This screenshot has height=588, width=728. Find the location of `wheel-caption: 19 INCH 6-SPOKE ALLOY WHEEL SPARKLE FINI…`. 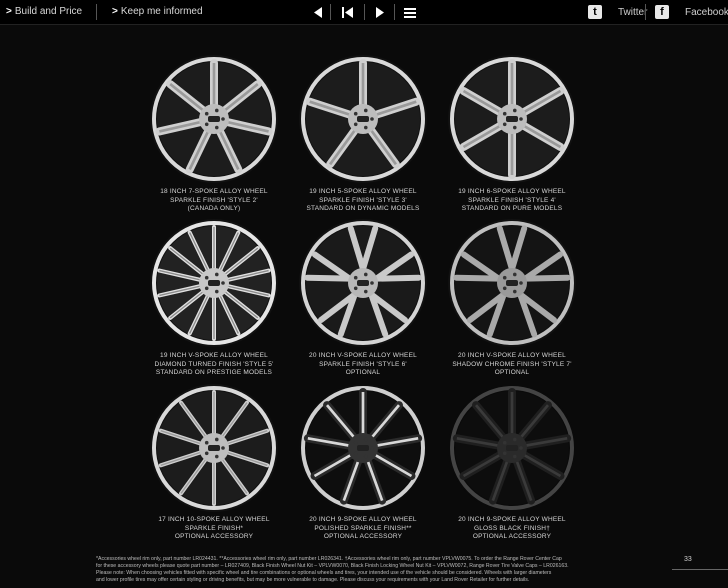

wheel-caption: 19 INCH 6-SPOKE ALLOY WHEEL SPARKLE FINI… is located at coordinates (512, 201).